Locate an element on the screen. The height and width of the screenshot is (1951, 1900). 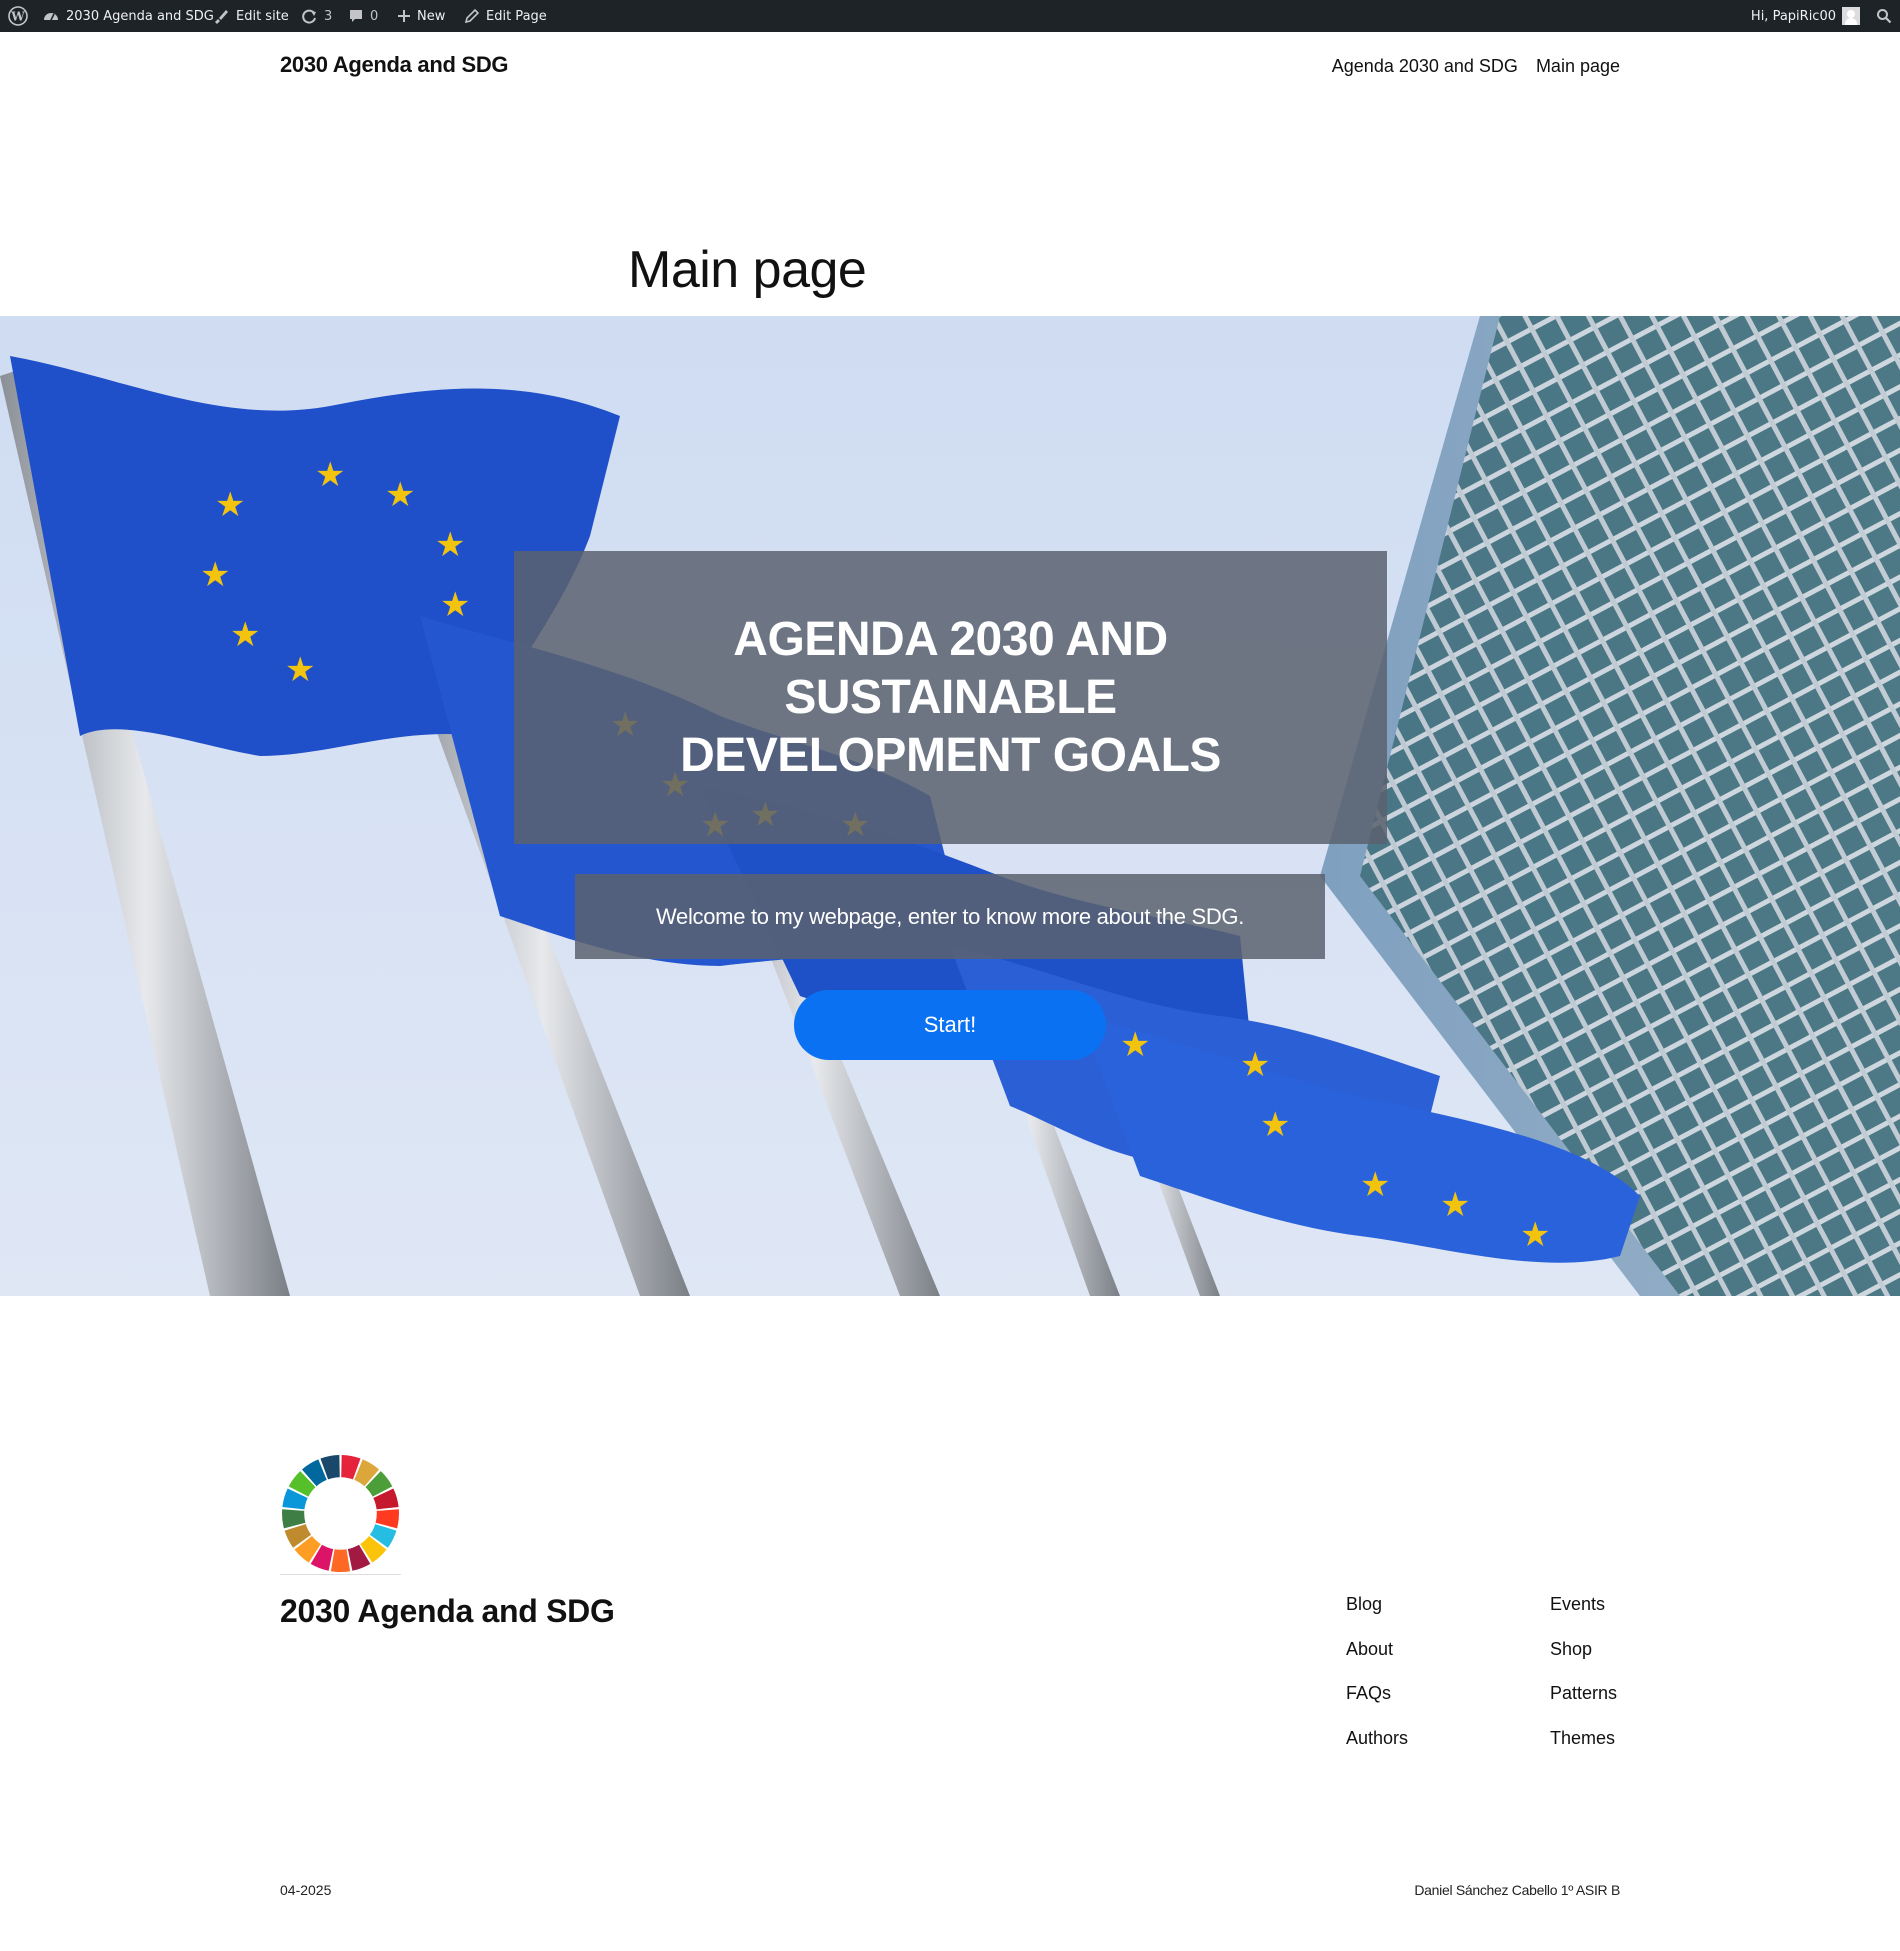
search-icon is located at coordinates (1884, 16).